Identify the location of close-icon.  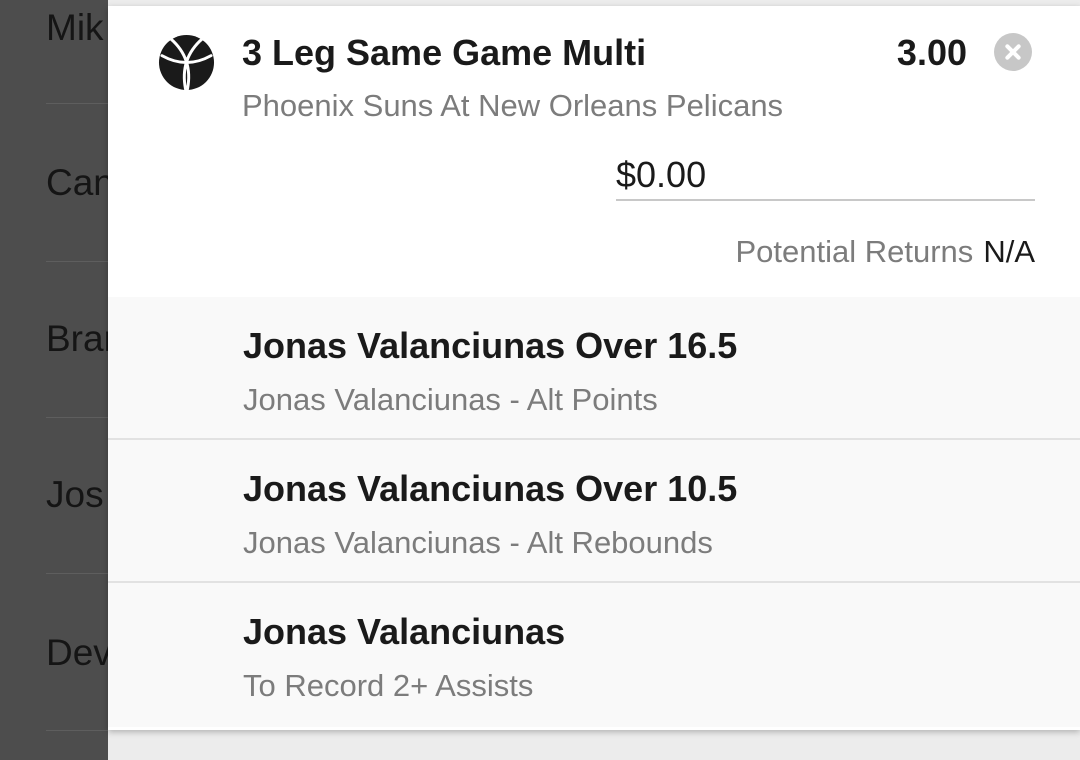
(1013, 52).